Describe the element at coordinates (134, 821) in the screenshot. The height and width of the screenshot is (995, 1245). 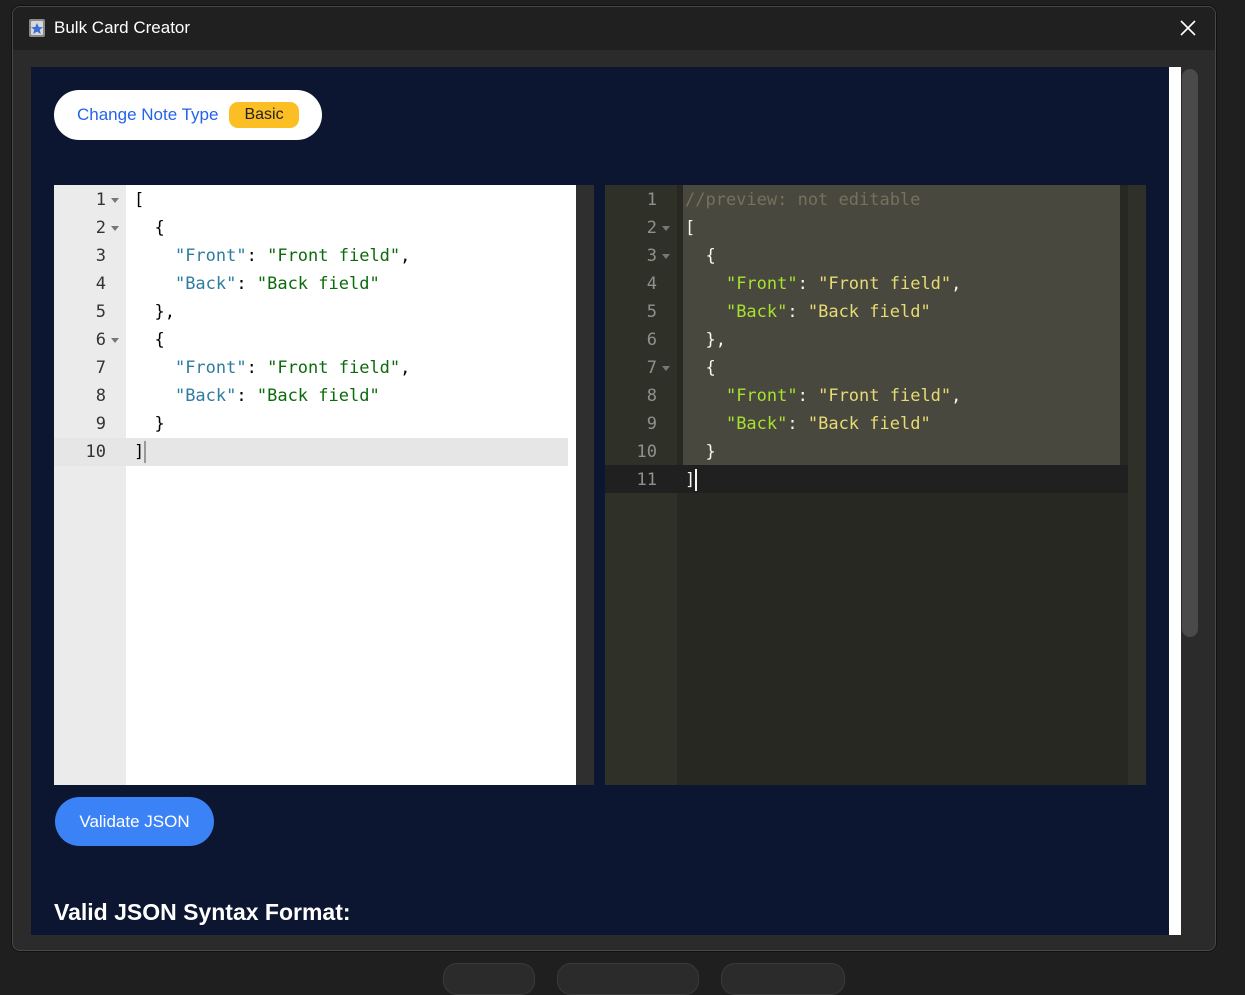
I see `validate-json-button: Validate JSON` at that location.